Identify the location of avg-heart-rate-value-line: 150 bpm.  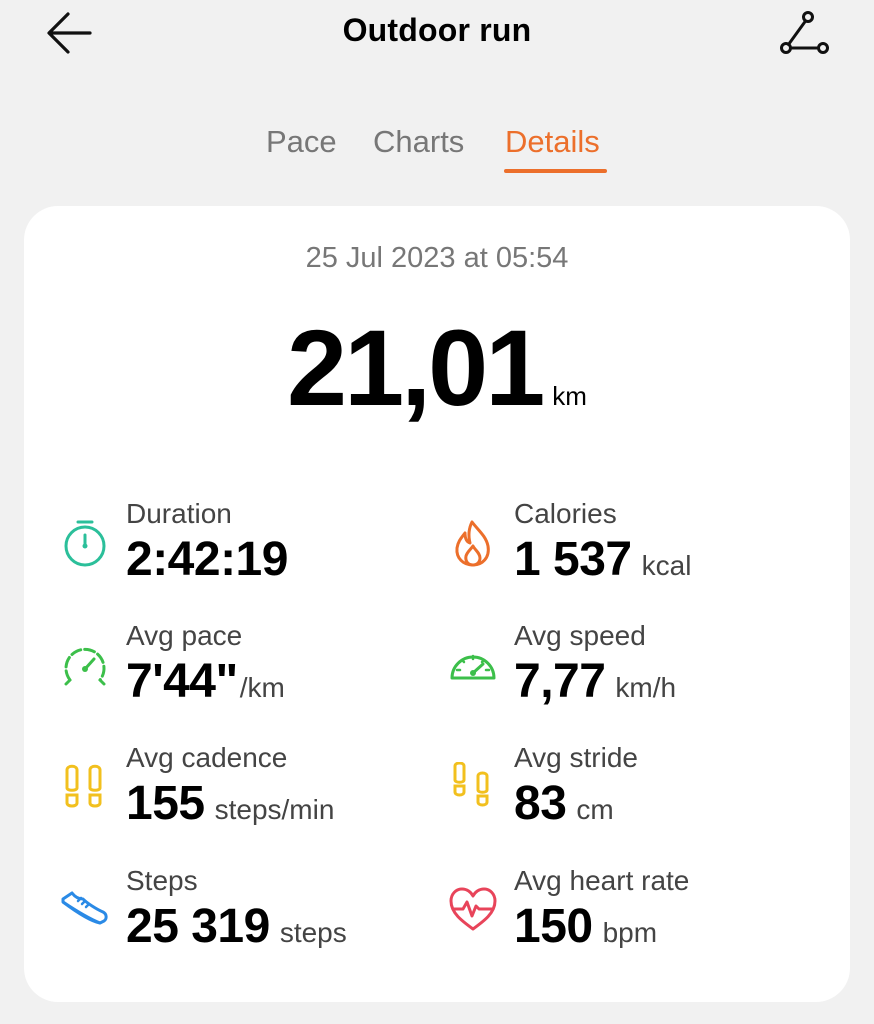
(585, 926).